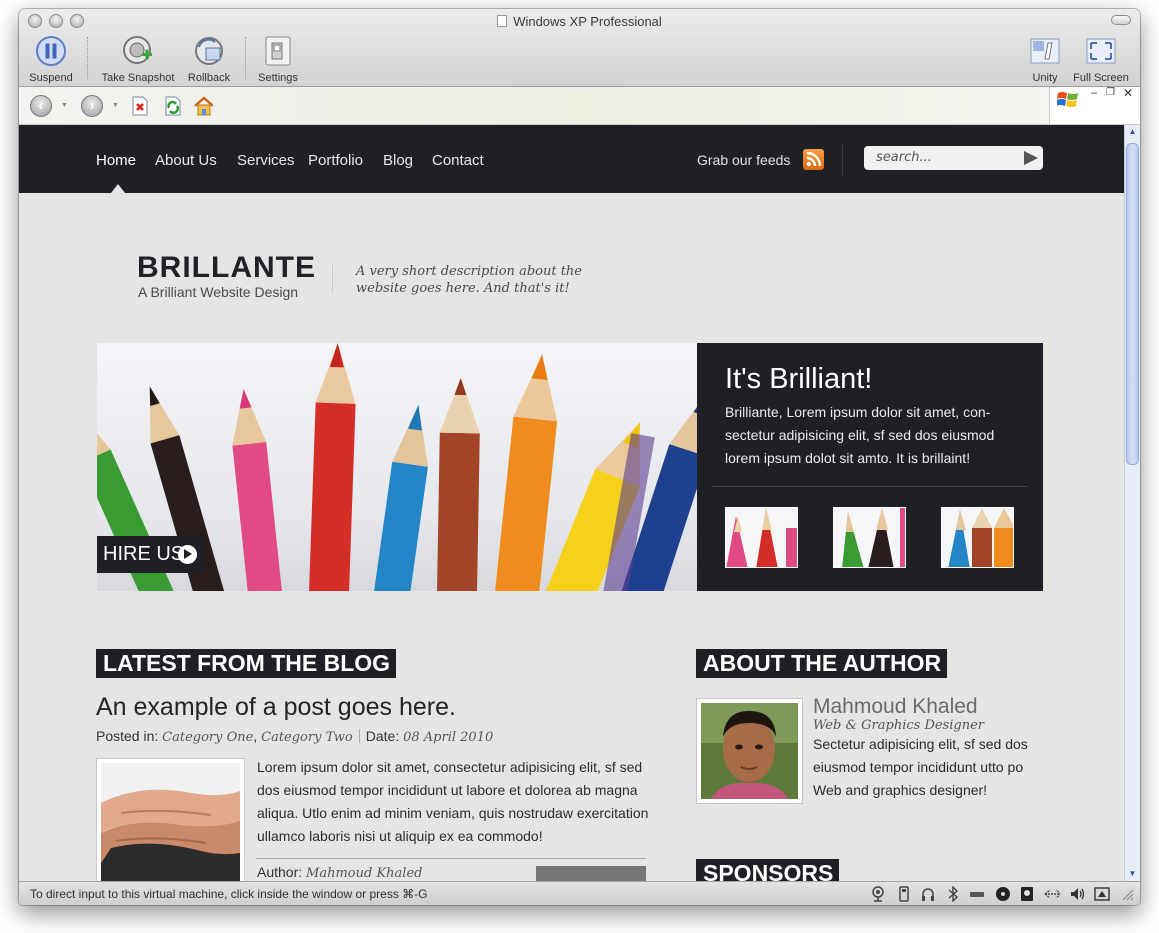 The image size is (1159, 933). I want to click on home-icon, so click(203, 106).